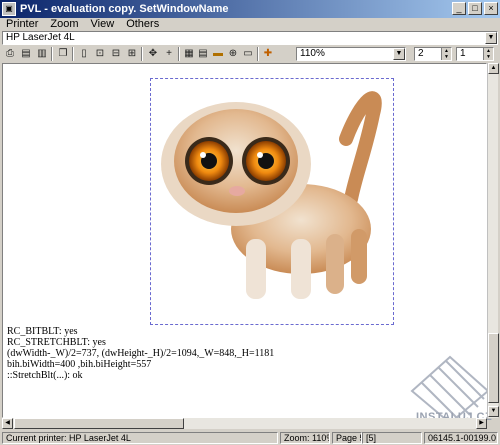 The height and width of the screenshot is (445, 500). What do you see at coordinates (64, 24) in the screenshot?
I see `menu-zoom: Zoom` at bounding box center [64, 24].